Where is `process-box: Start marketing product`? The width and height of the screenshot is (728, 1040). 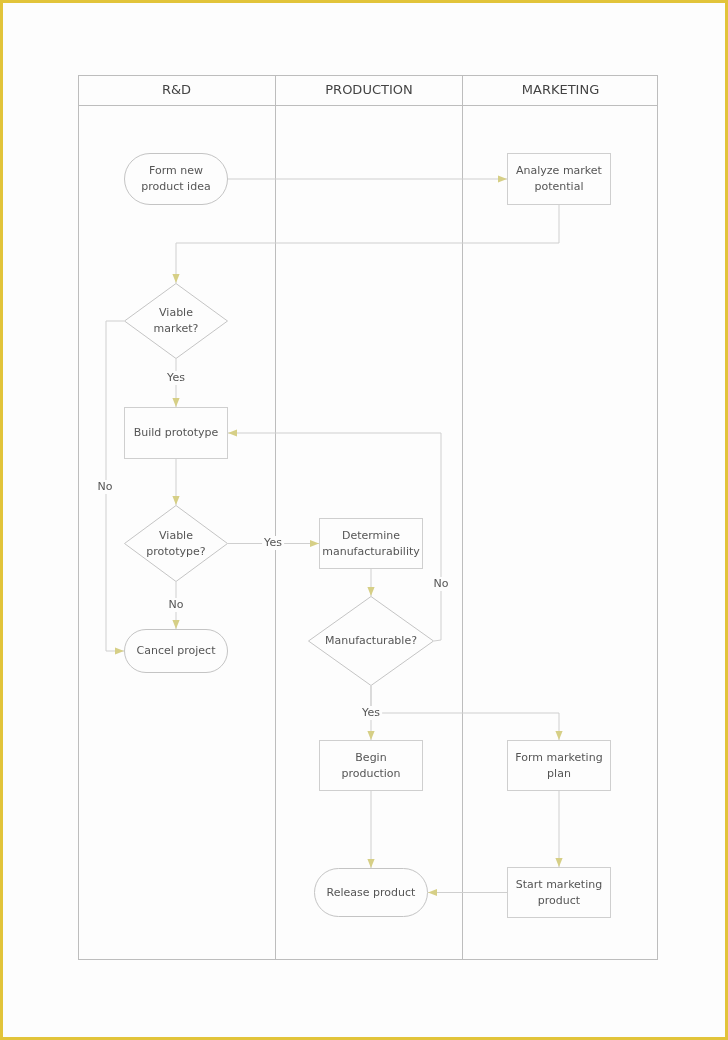 process-box: Start marketing product is located at coordinates (559, 892).